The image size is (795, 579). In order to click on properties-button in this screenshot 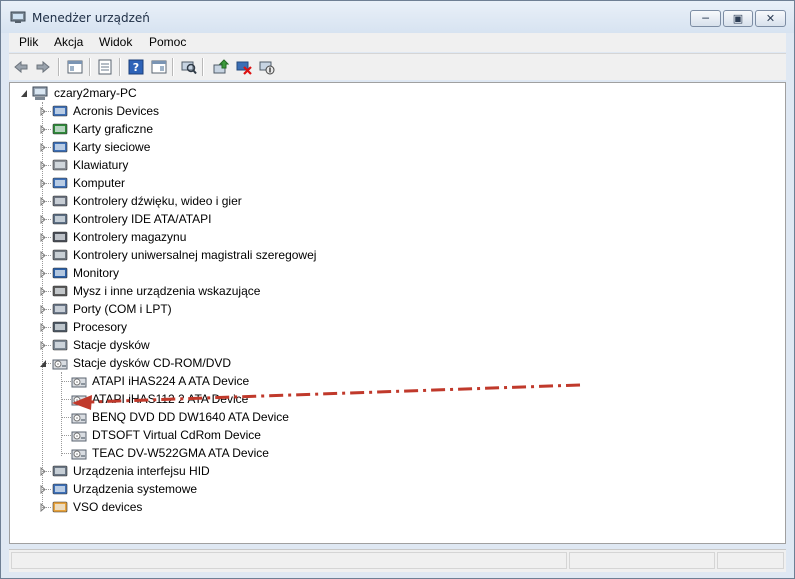, I will do `click(105, 67)`.